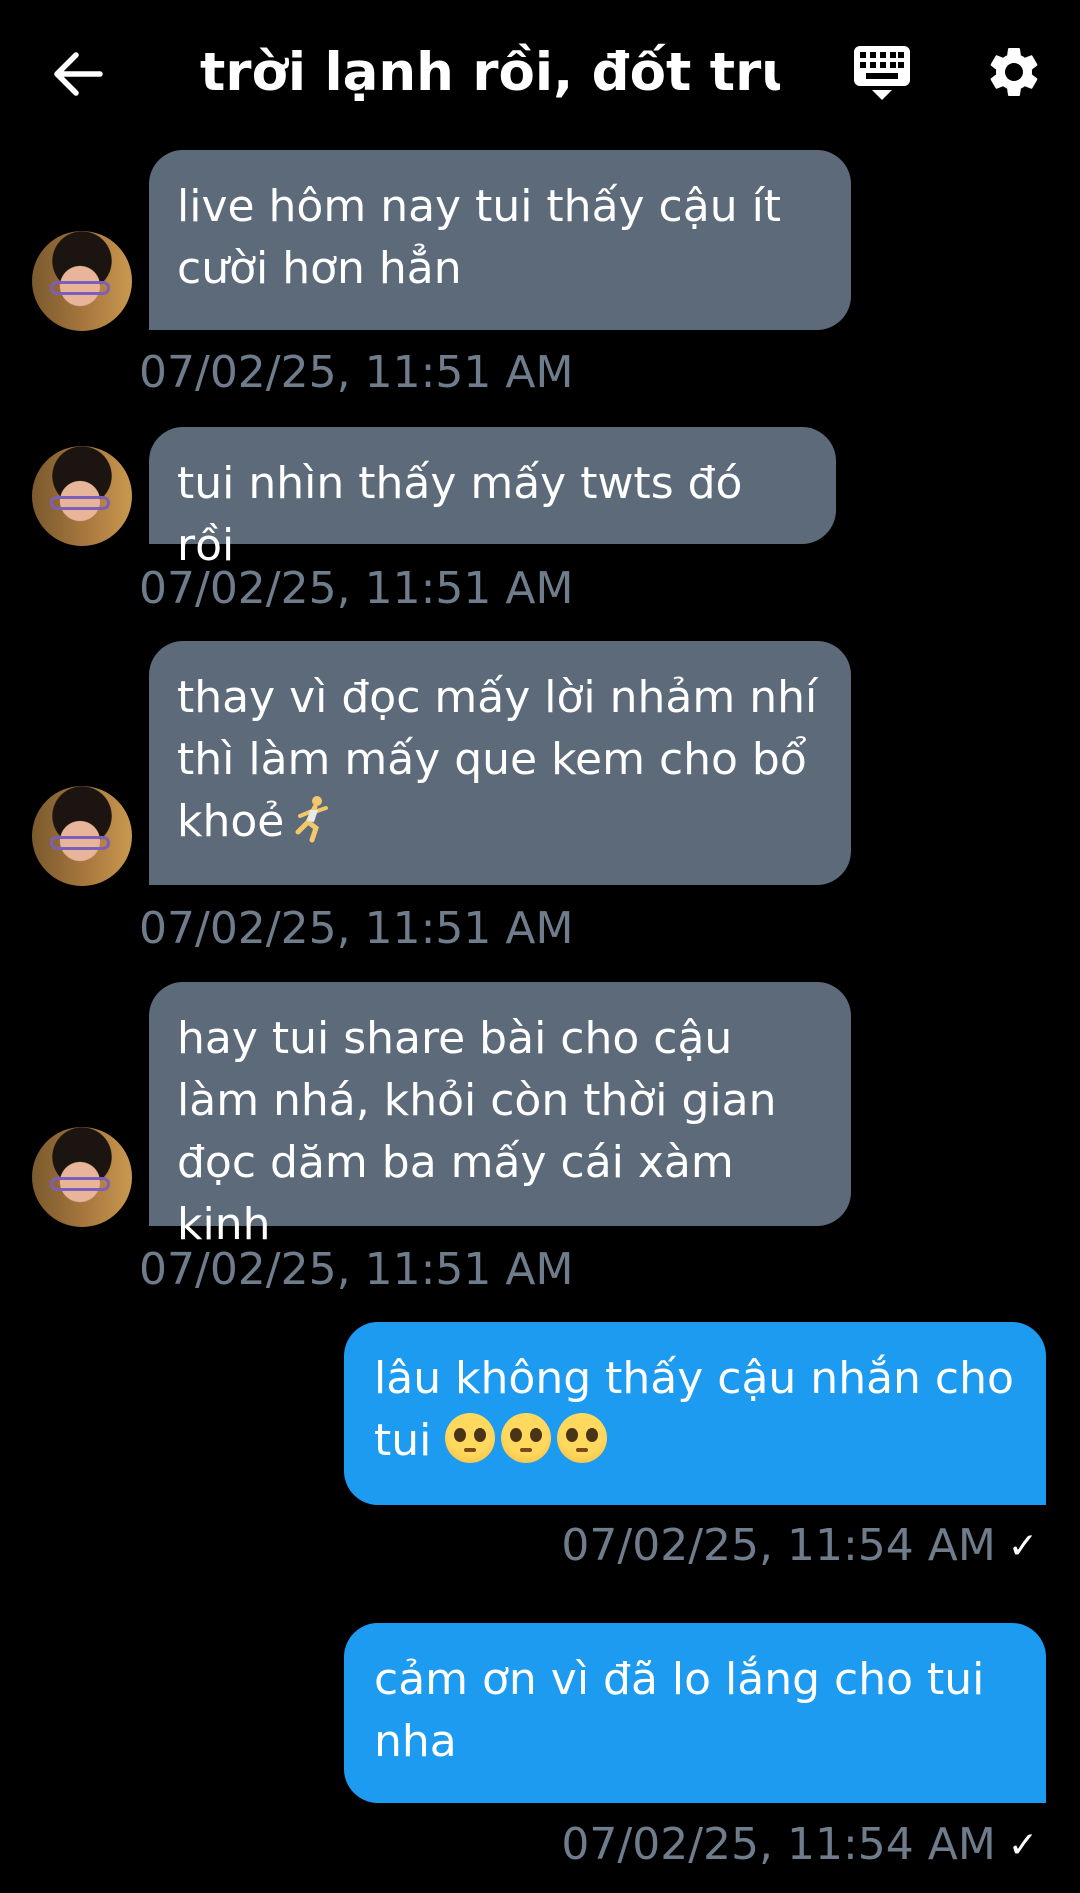  I want to click on keyboard-icon, so click(882, 73).